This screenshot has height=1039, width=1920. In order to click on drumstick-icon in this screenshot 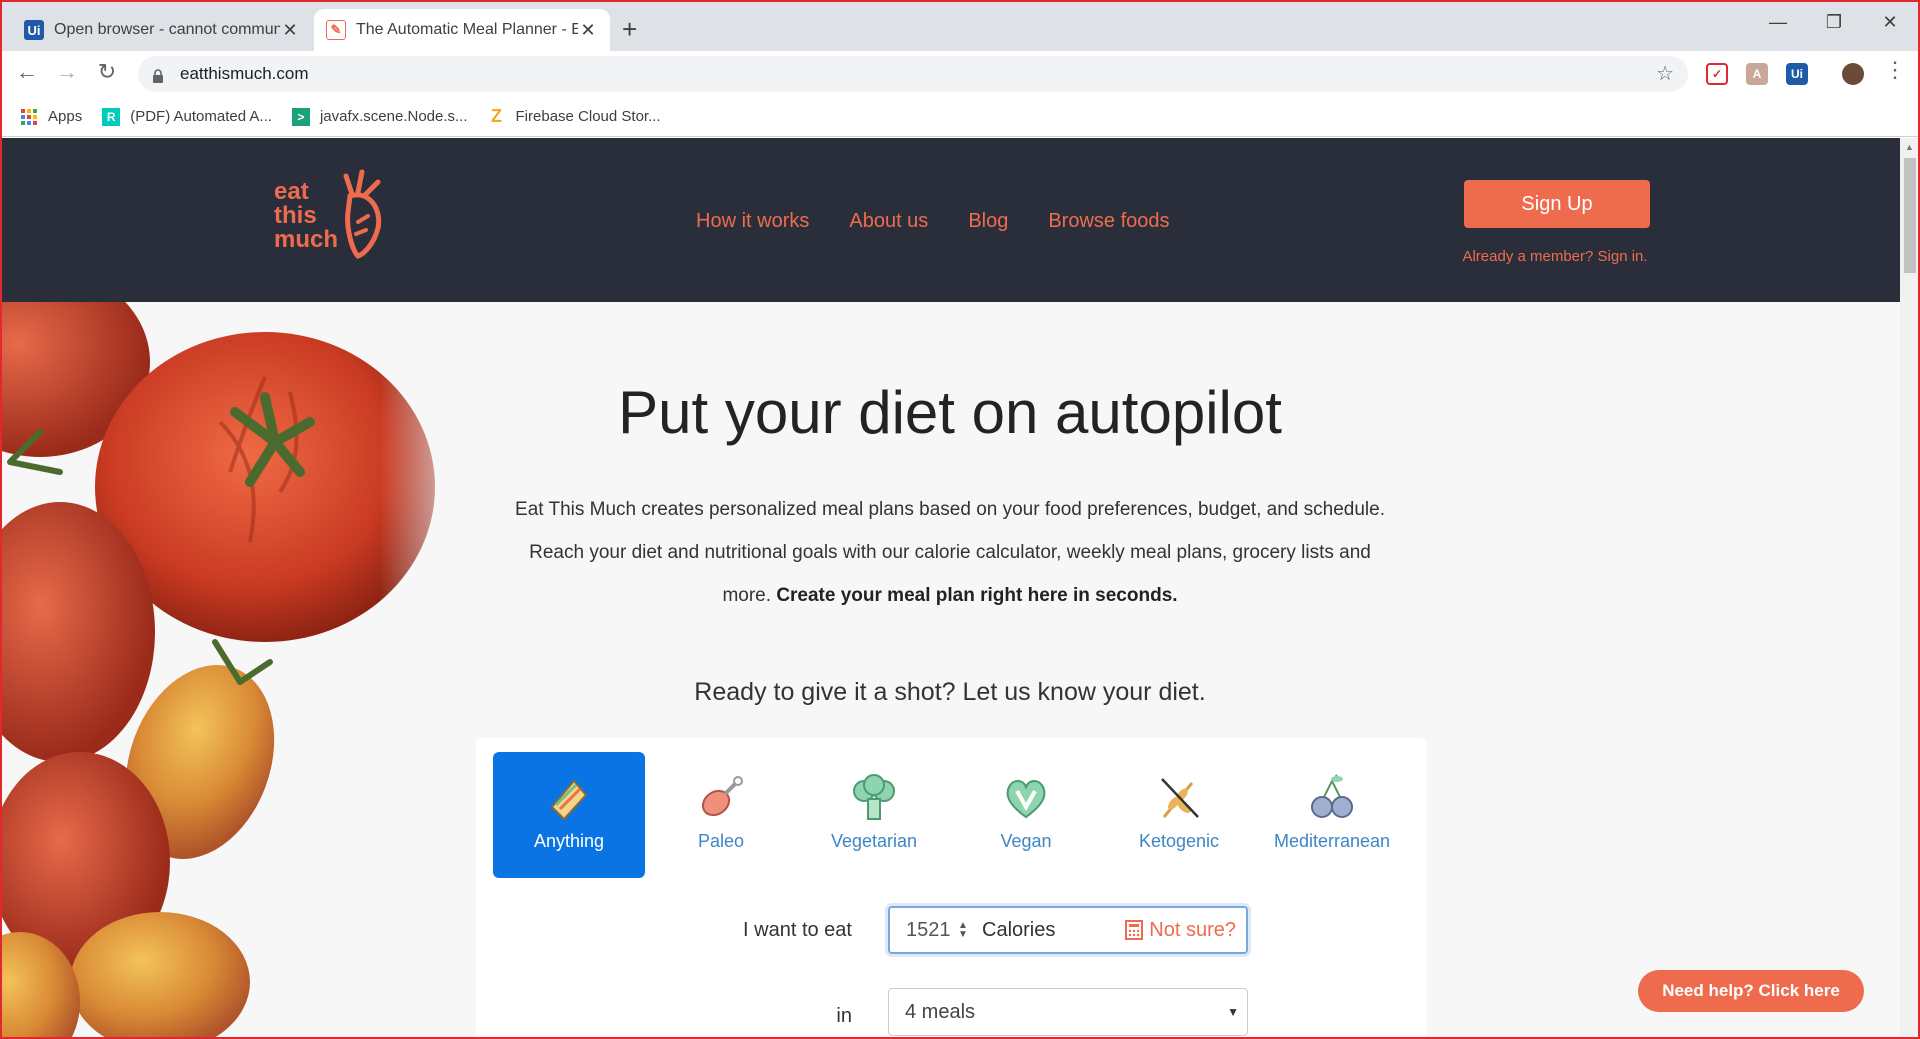, I will do `click(722, 796)`.